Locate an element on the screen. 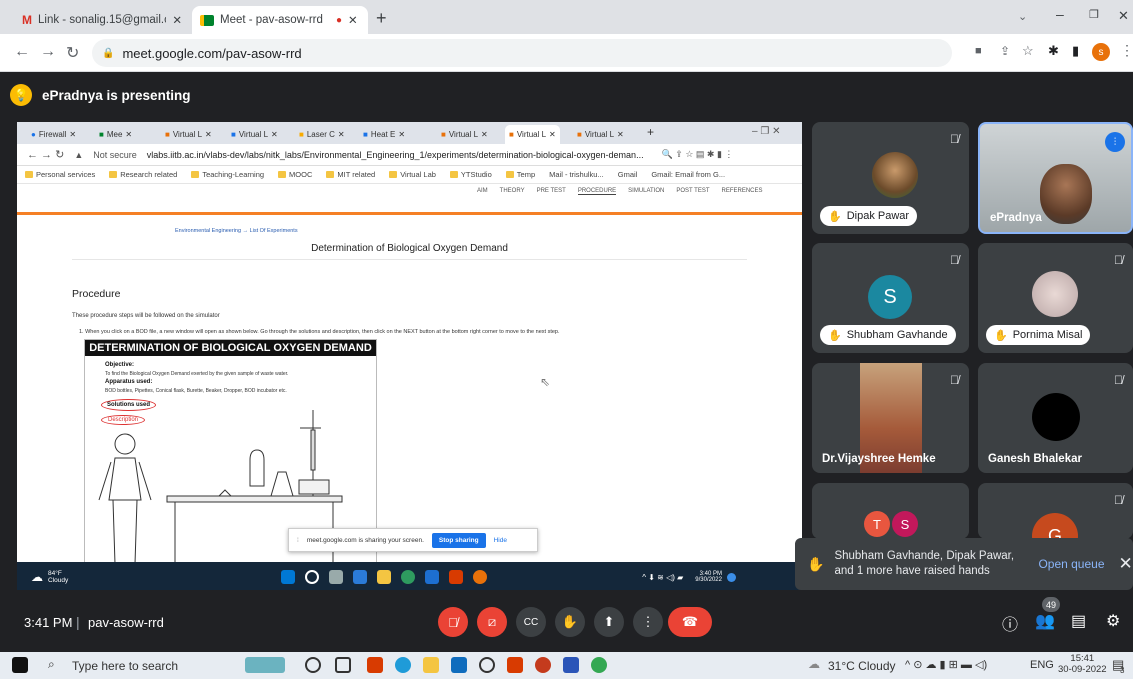 Image resolution: width=1133 pixels, height=679 pixels. meet-icon: ■ is located at coordinates (101, 134).